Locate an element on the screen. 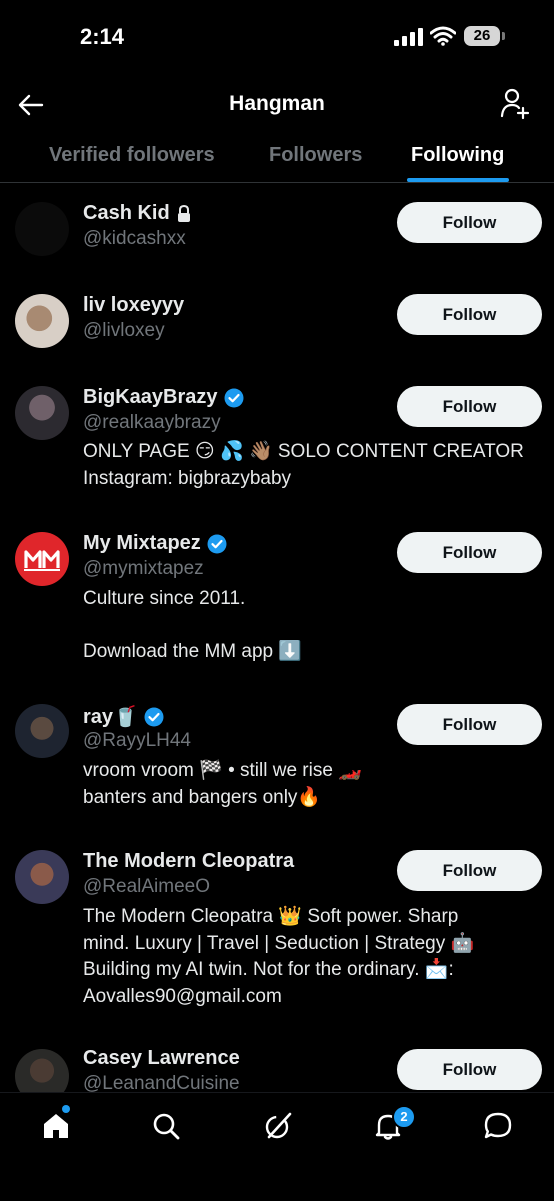 The image size is (554, 1201). user-handle: @RealAimeeO is located at coordinates (146, 886).